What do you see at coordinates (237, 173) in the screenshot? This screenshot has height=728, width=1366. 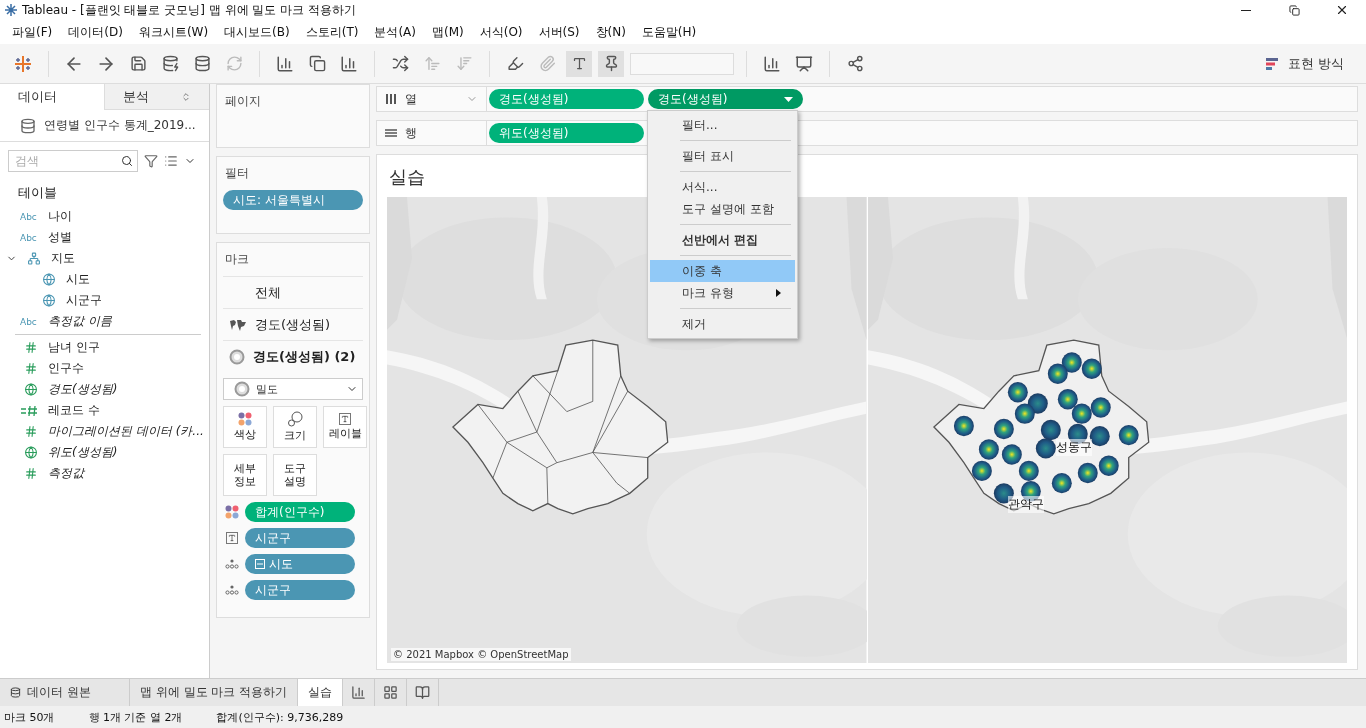 I see `card-title: 필터` at bounding box center [237, 173].